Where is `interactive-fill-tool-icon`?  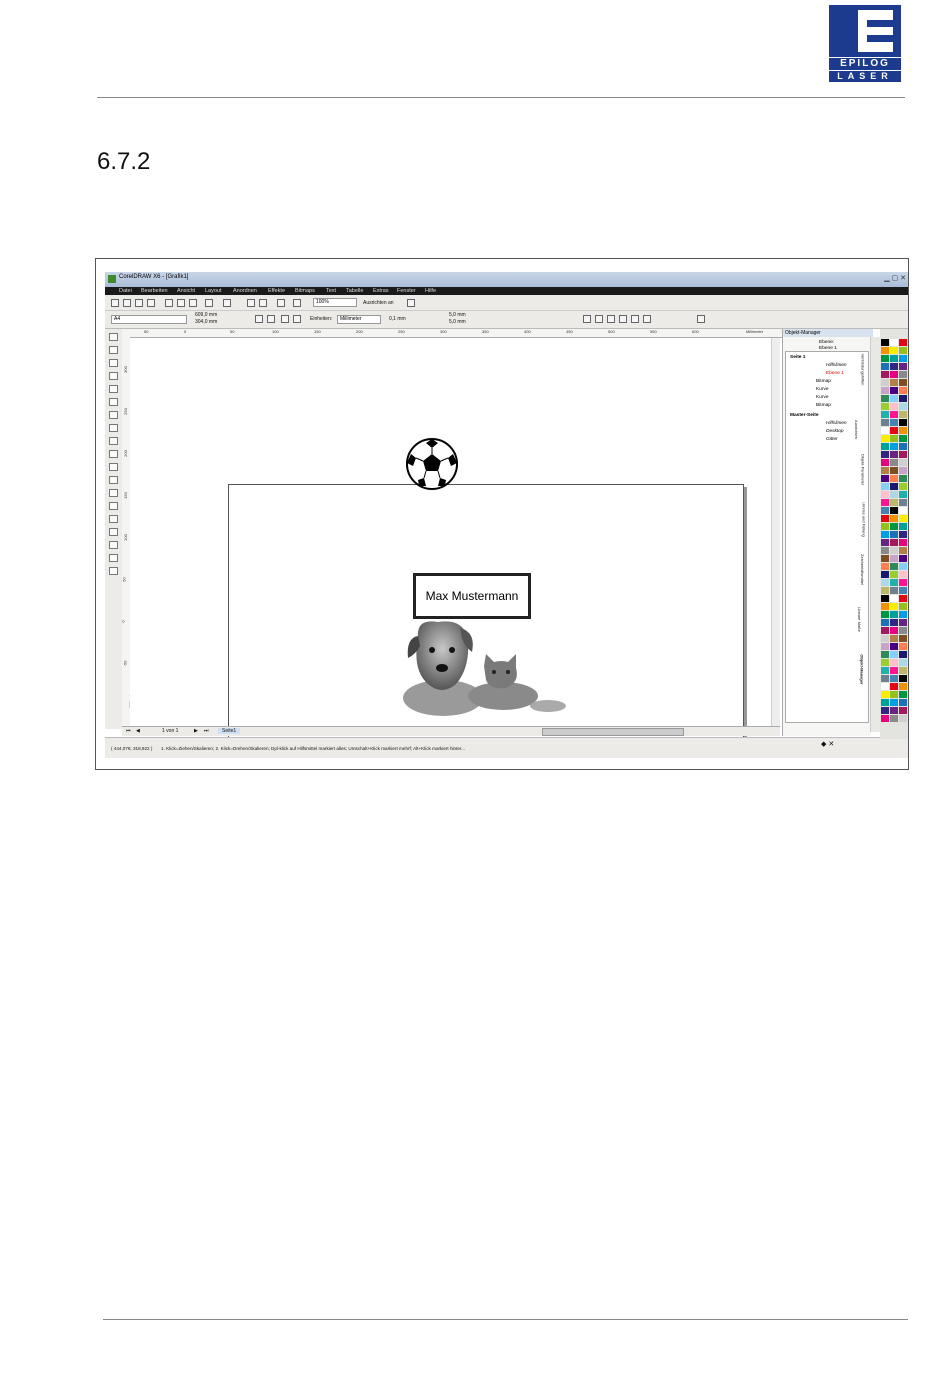
interactive-fill-tool-icon is located at coordinates (113, 571).